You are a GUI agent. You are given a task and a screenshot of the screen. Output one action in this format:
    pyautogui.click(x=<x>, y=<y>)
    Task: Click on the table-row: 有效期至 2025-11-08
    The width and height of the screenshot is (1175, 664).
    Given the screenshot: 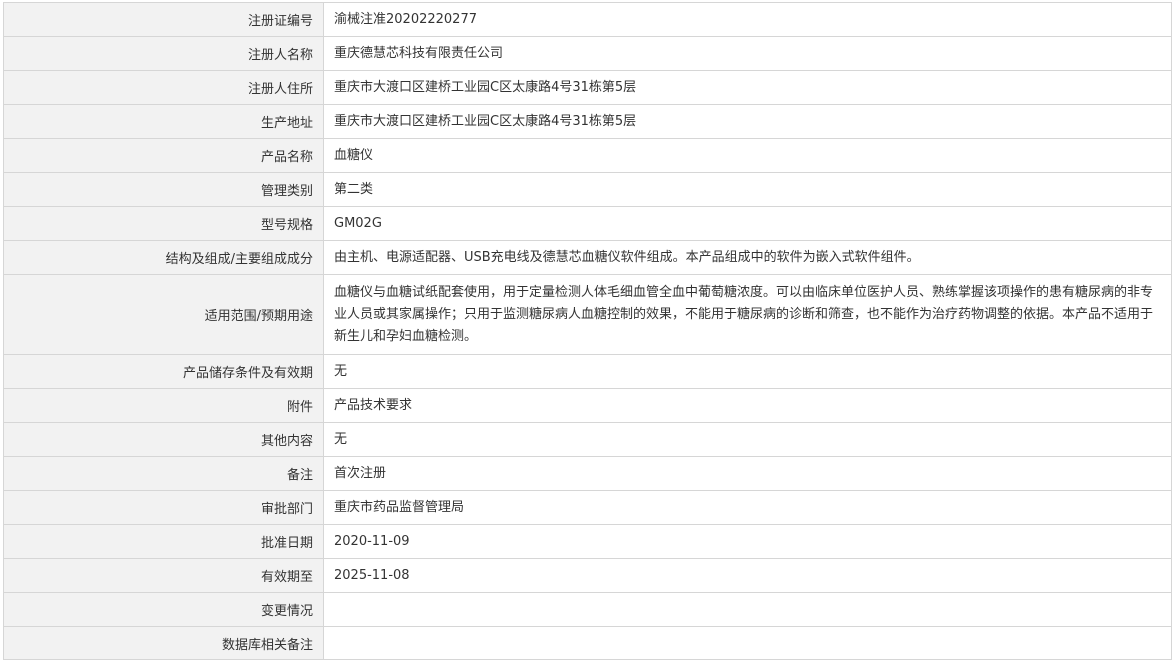 What is the action you would take?
    pyautogui.click(x=587, y=575)
    